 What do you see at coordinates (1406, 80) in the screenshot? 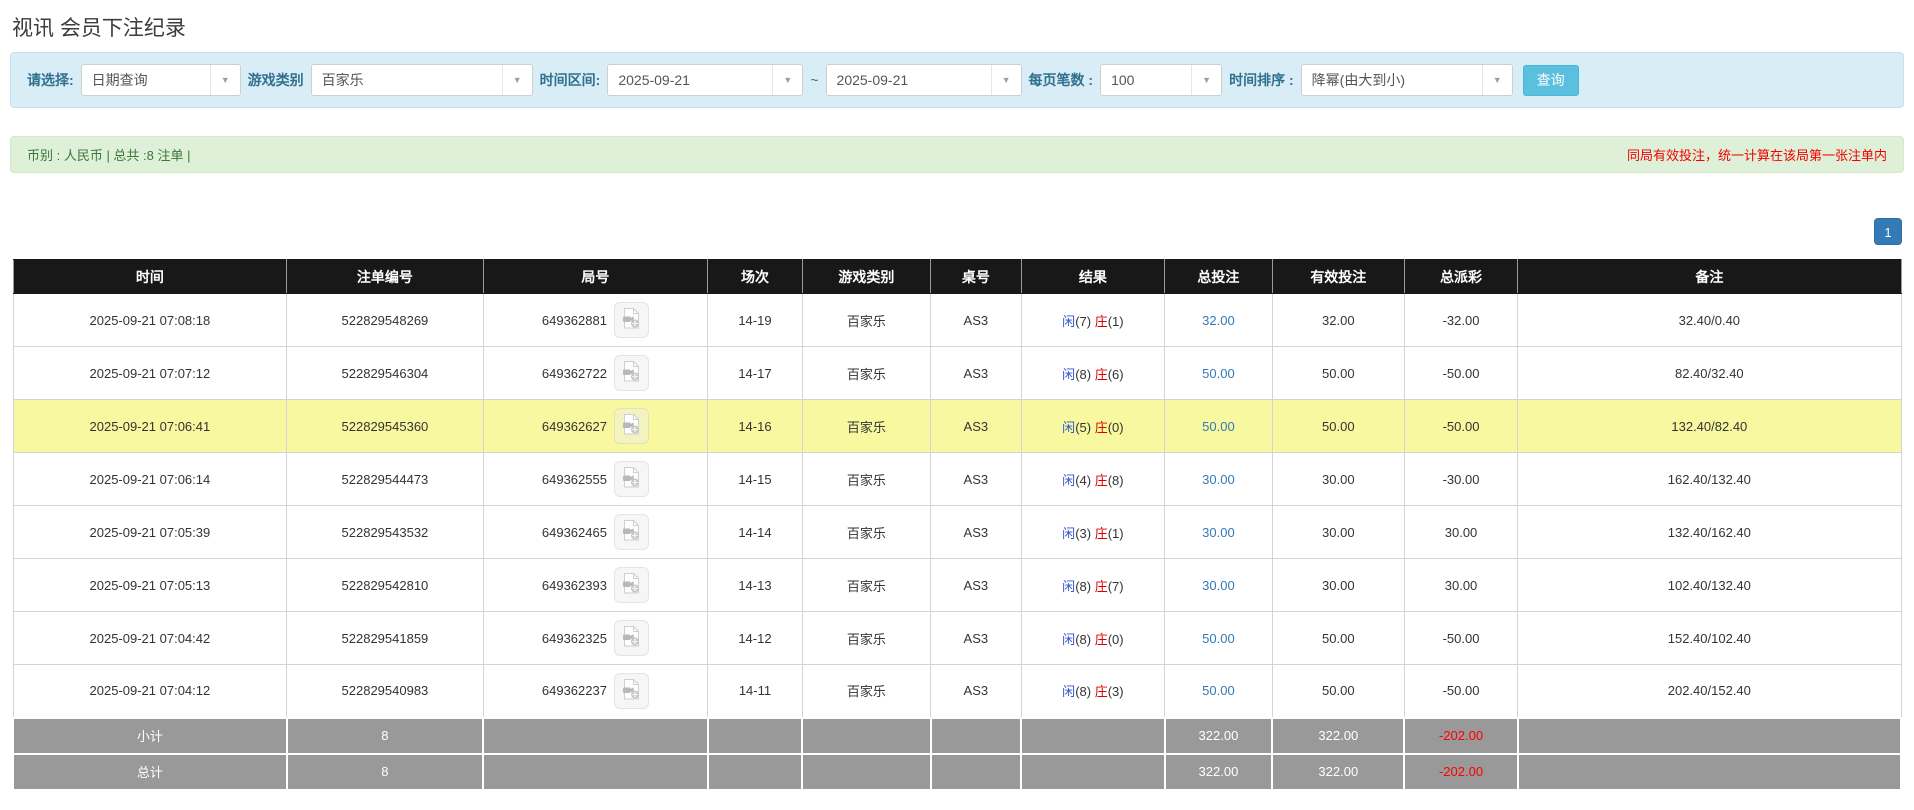
I see `sort-select: 降幂(由大到小) ▼` at bounding box center [1406, 80].